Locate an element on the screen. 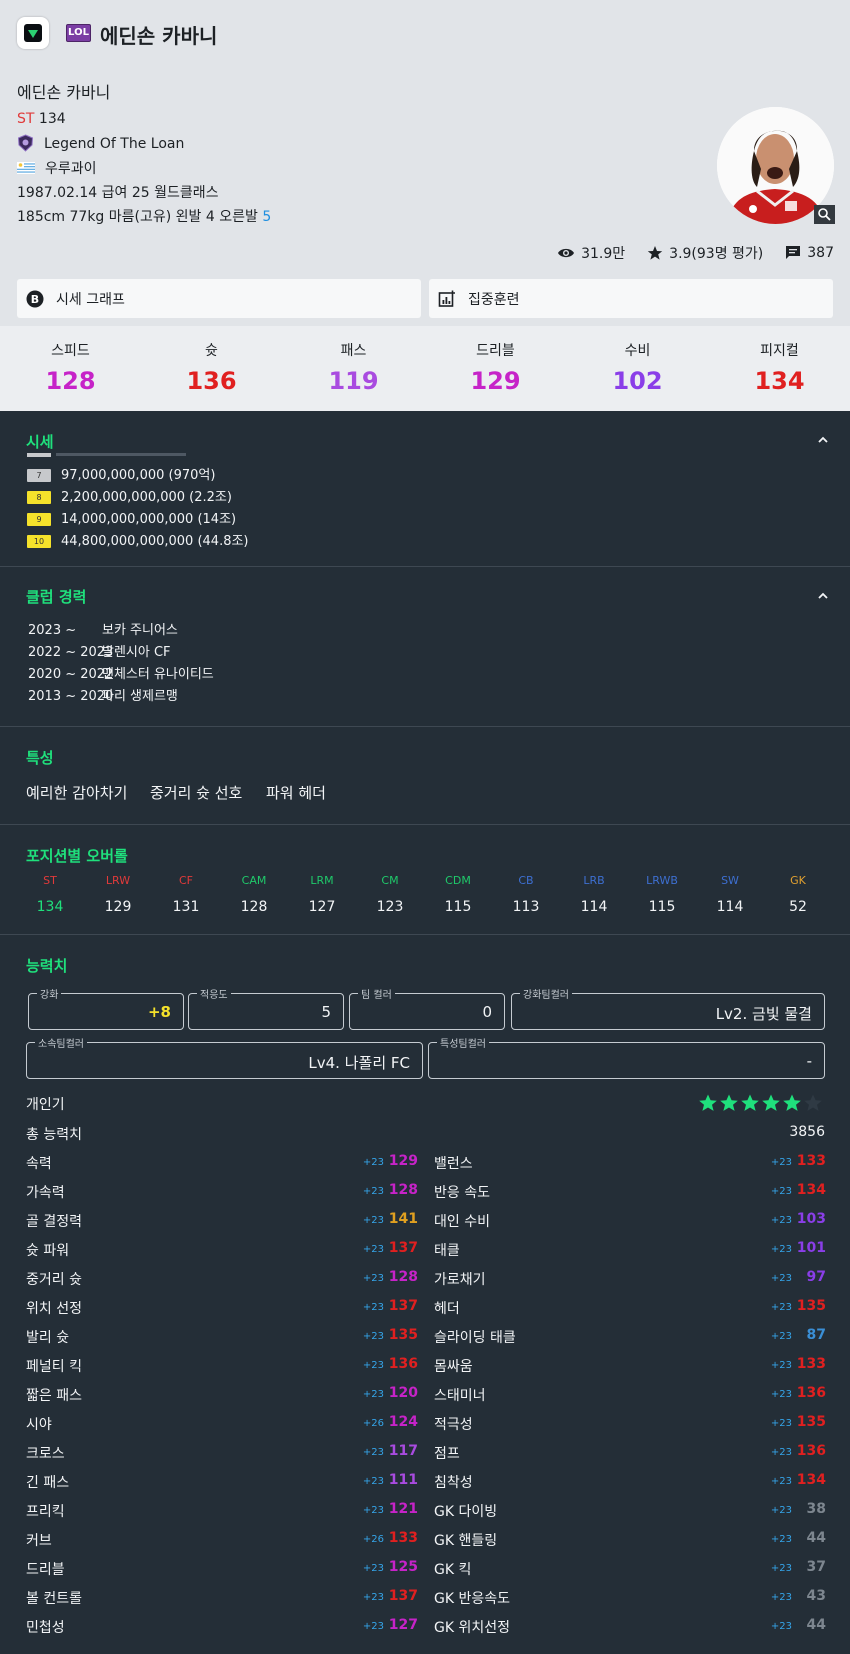 The image size is (850, 1654). career-club: 맨체스터 유나이티드 is located at coordinates (158, 674).